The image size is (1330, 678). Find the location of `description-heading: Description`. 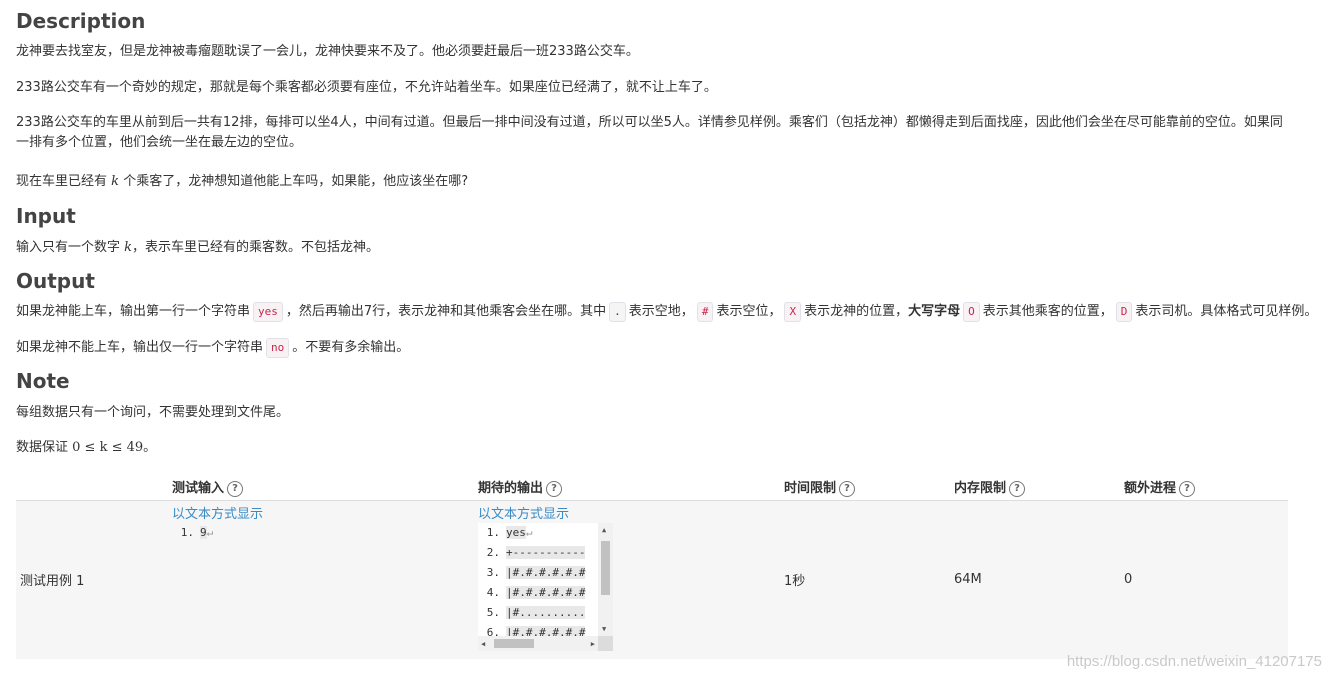

description-heading: Description is located at coordinates (81, 21).